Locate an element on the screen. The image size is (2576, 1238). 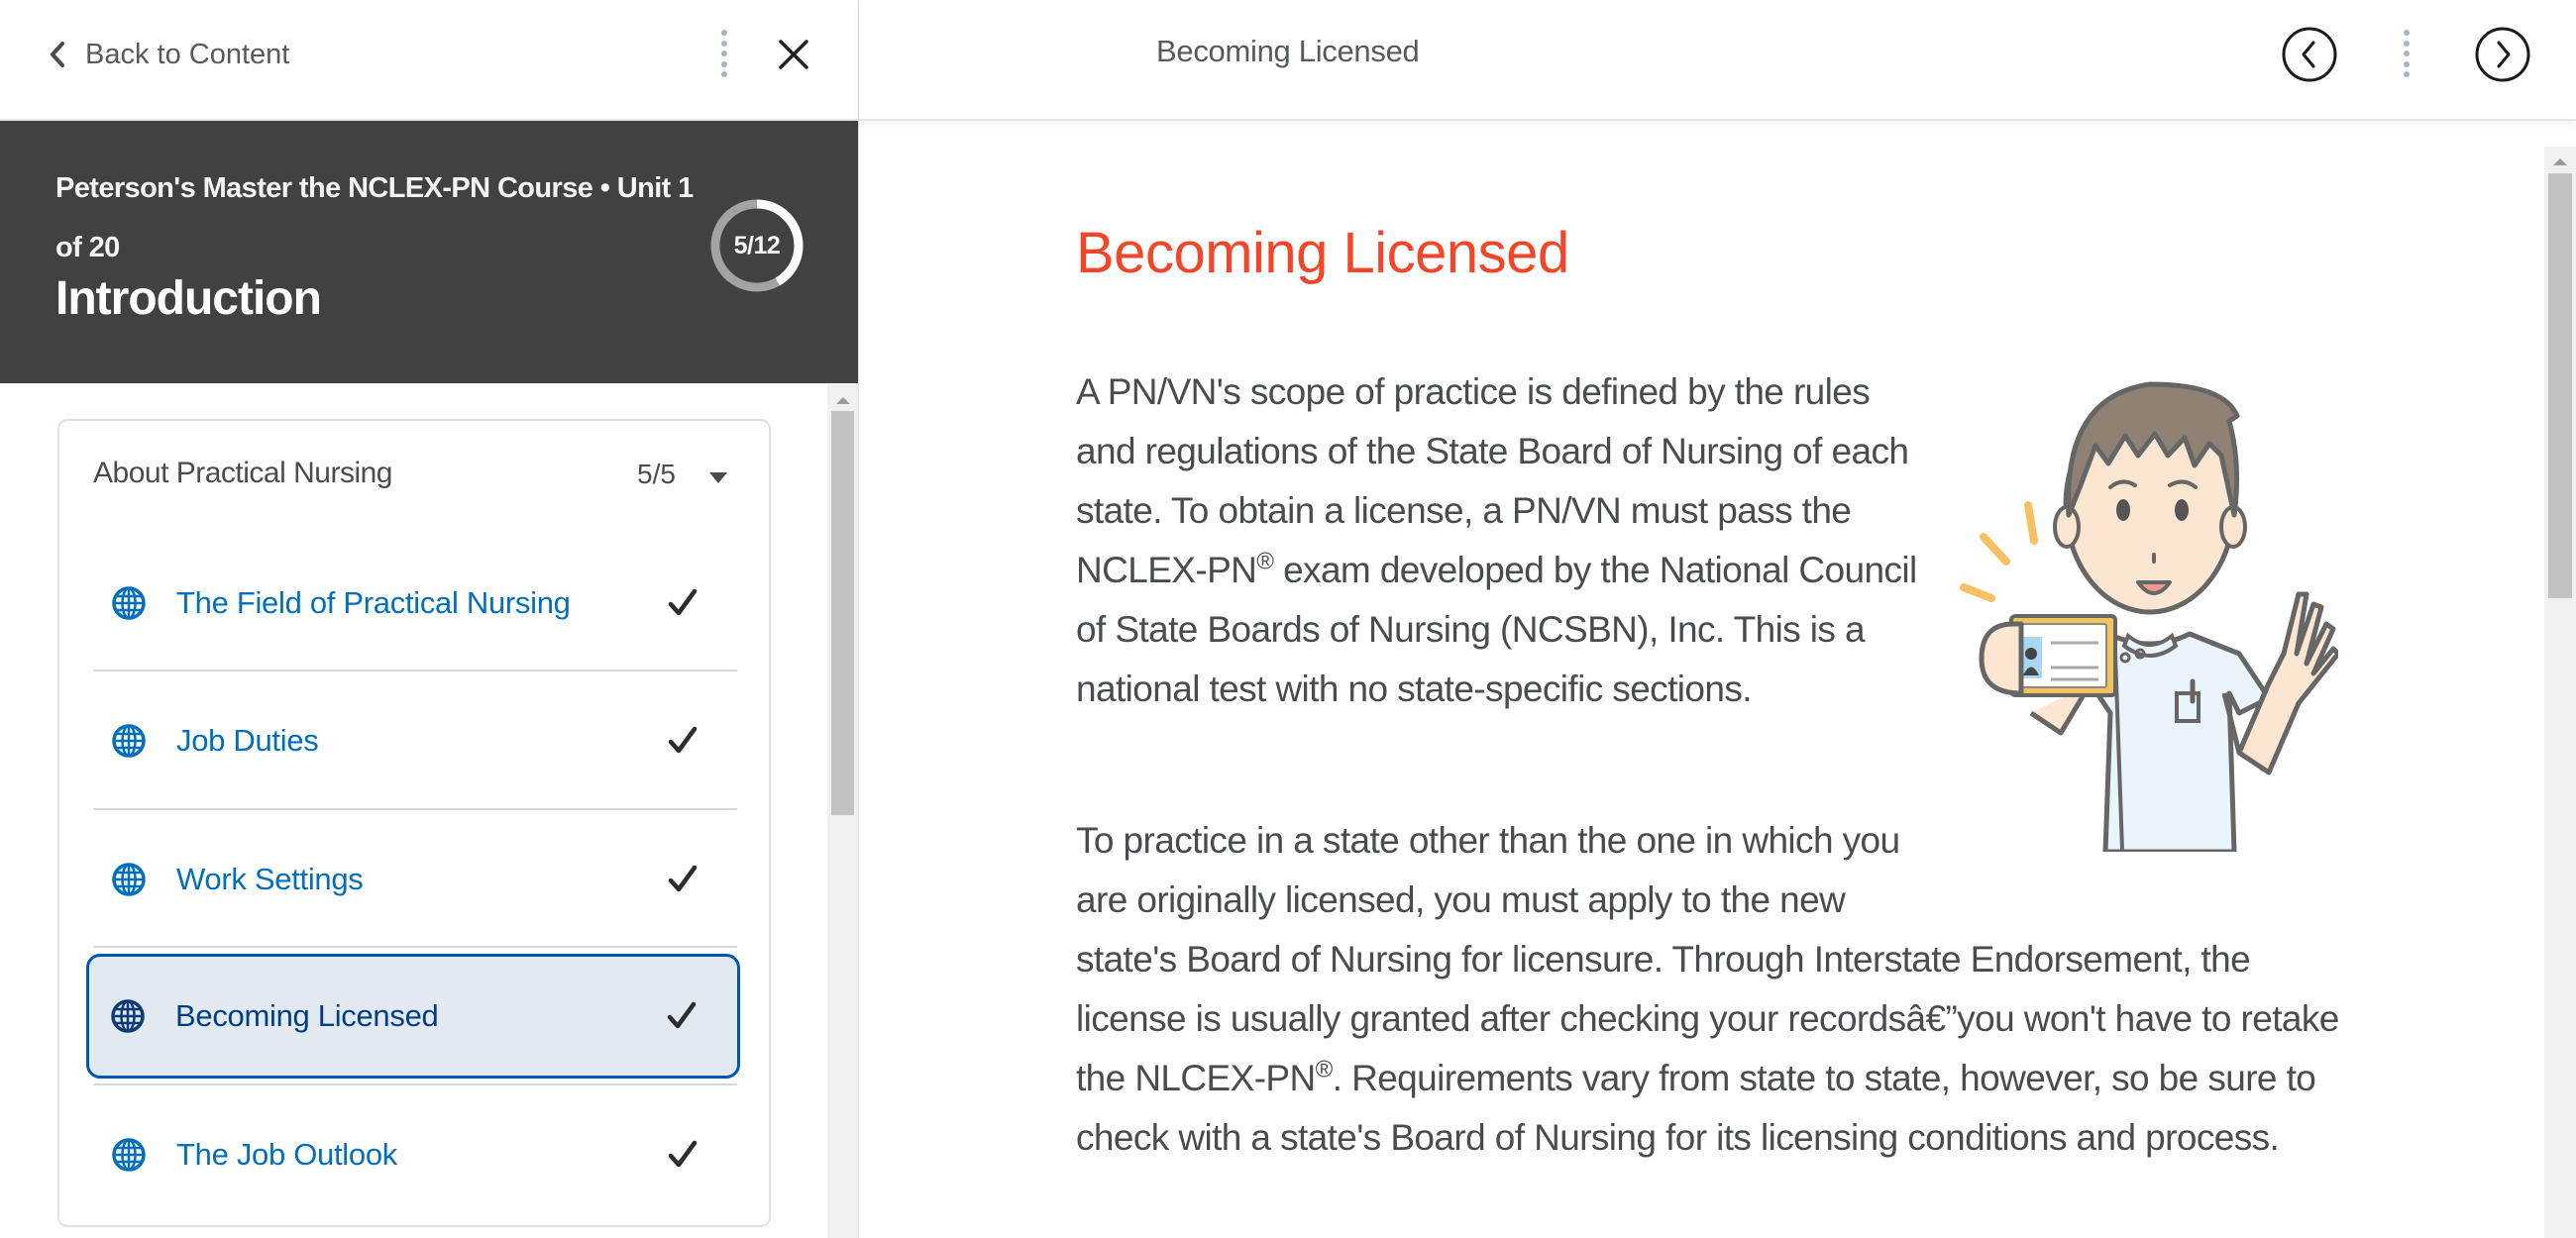
next-topic-button is located at coordinates (2502, 54).